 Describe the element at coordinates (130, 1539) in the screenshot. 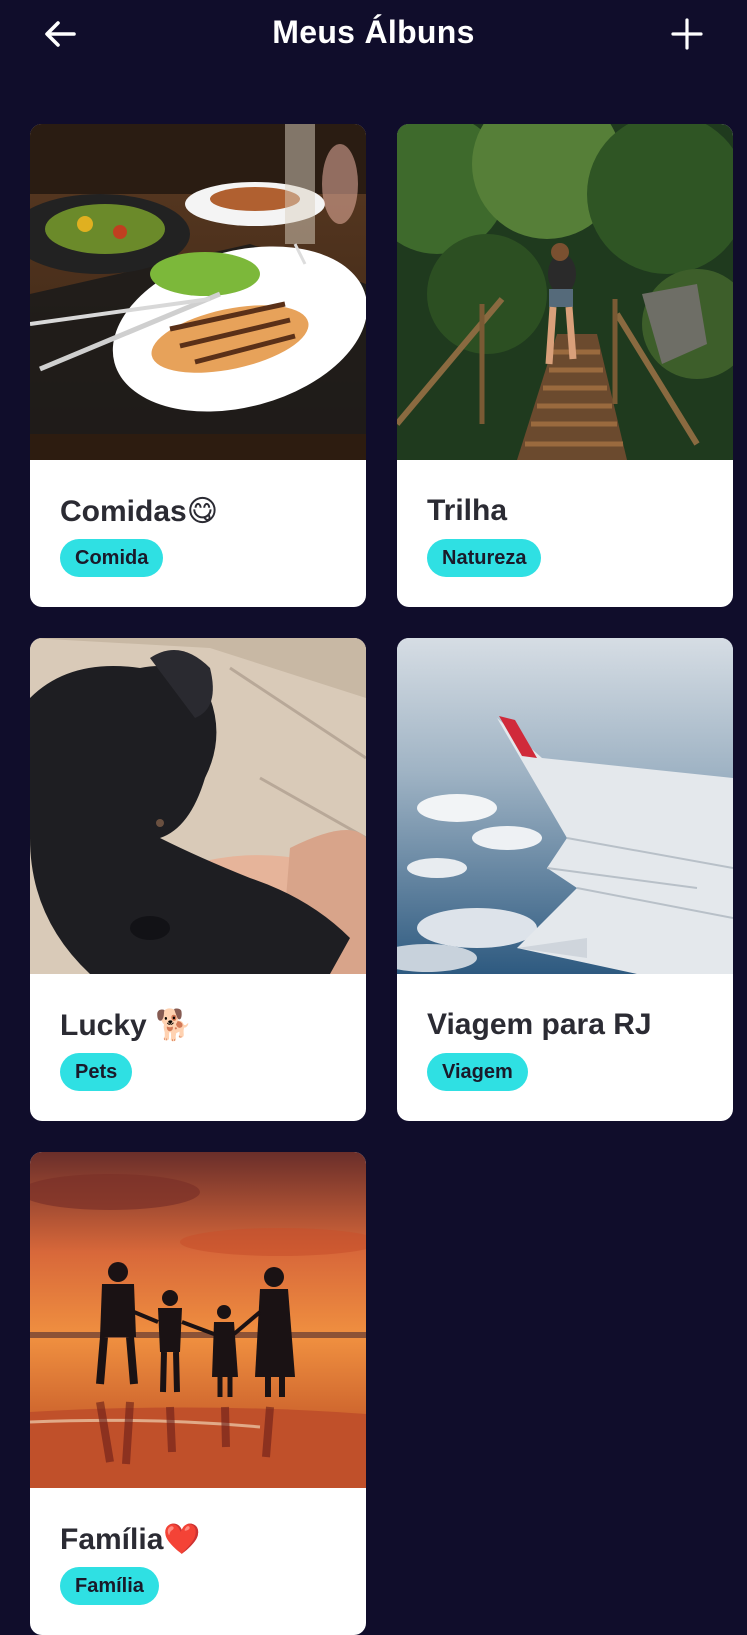

I see `album-title: Família❤️` at that location.